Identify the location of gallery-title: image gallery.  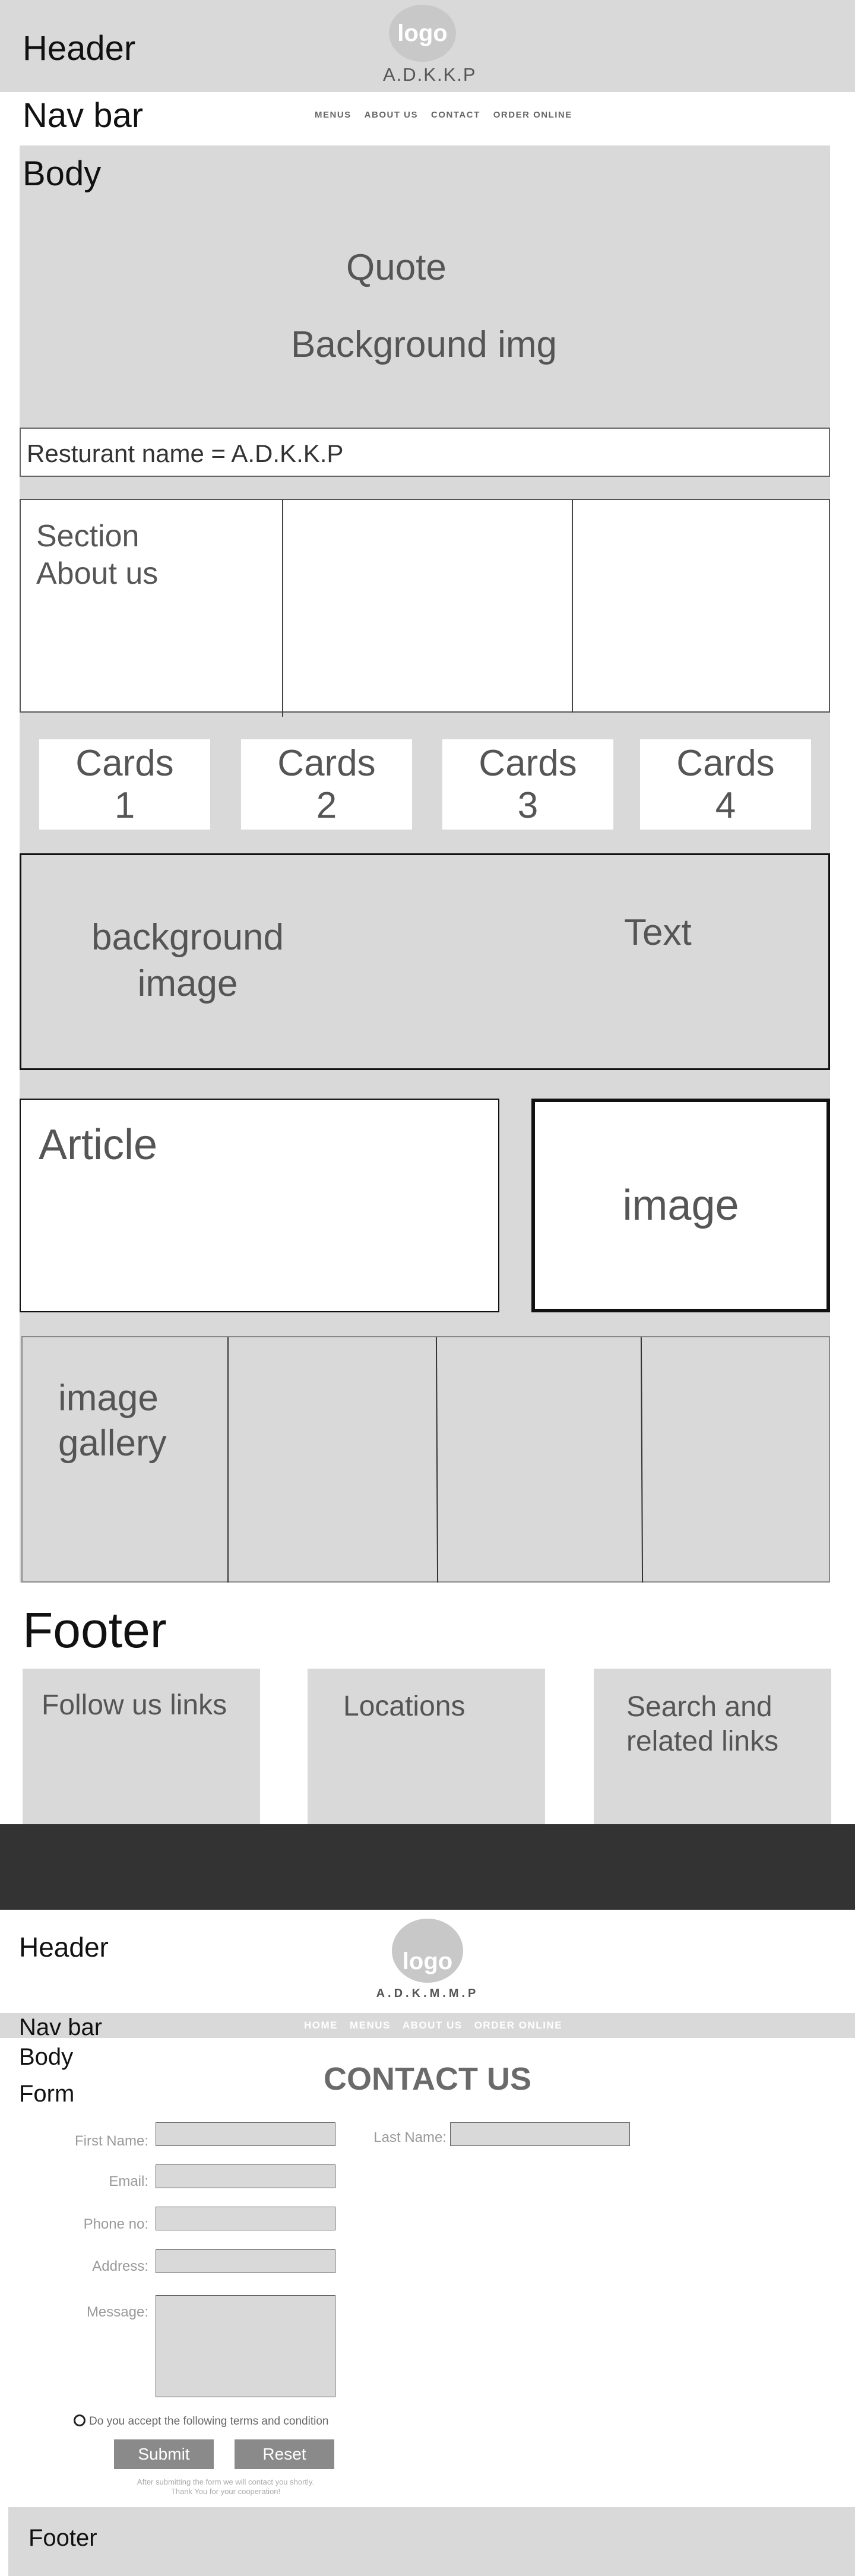
(112, 1421).